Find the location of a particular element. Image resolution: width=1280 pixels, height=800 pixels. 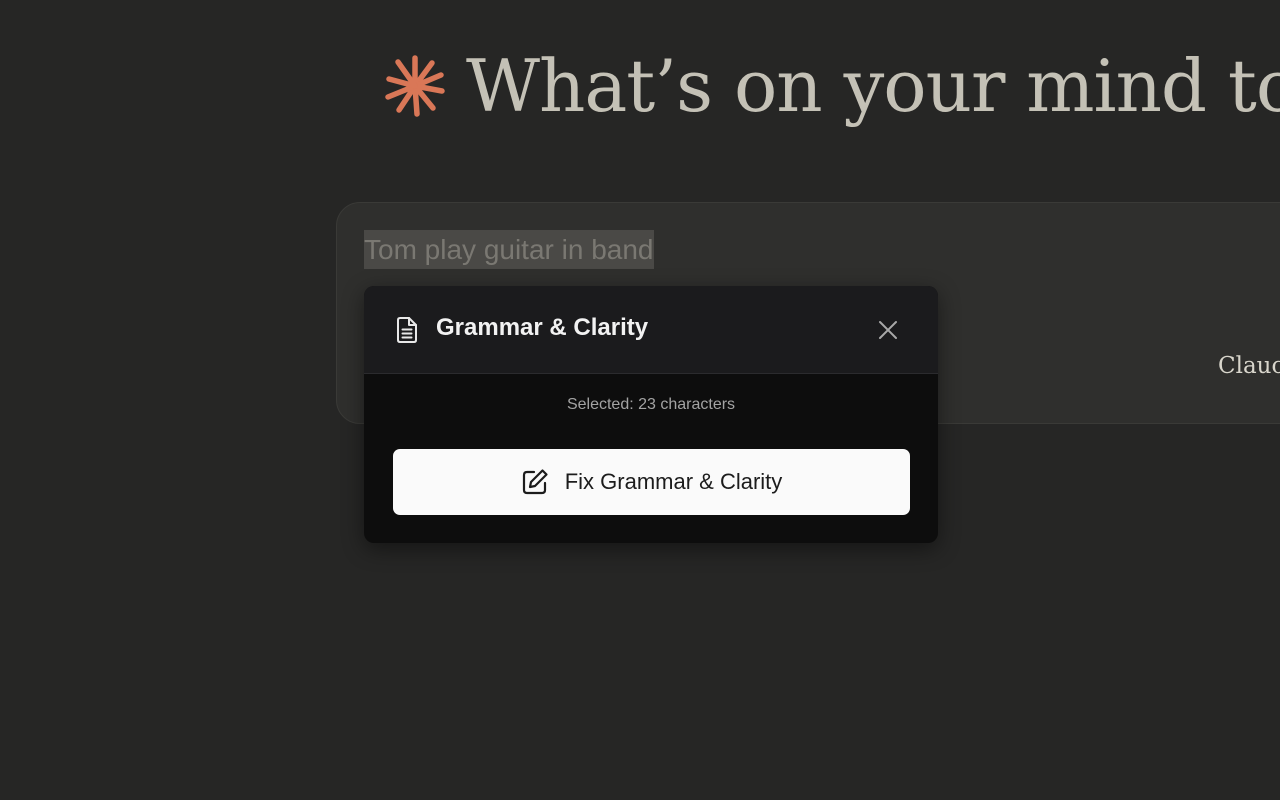

fix-button-label: Fix Grammar & Clarity is located at coordinates (673, 481).